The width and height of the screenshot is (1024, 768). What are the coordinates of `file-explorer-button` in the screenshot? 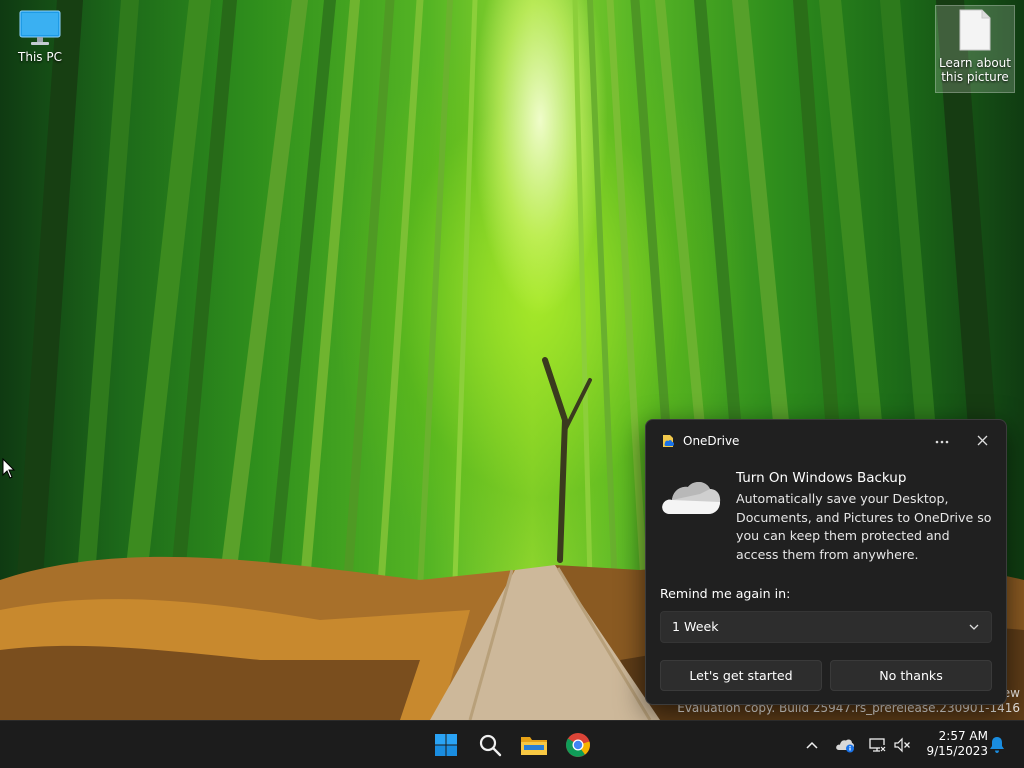 It's located at (534, 745).